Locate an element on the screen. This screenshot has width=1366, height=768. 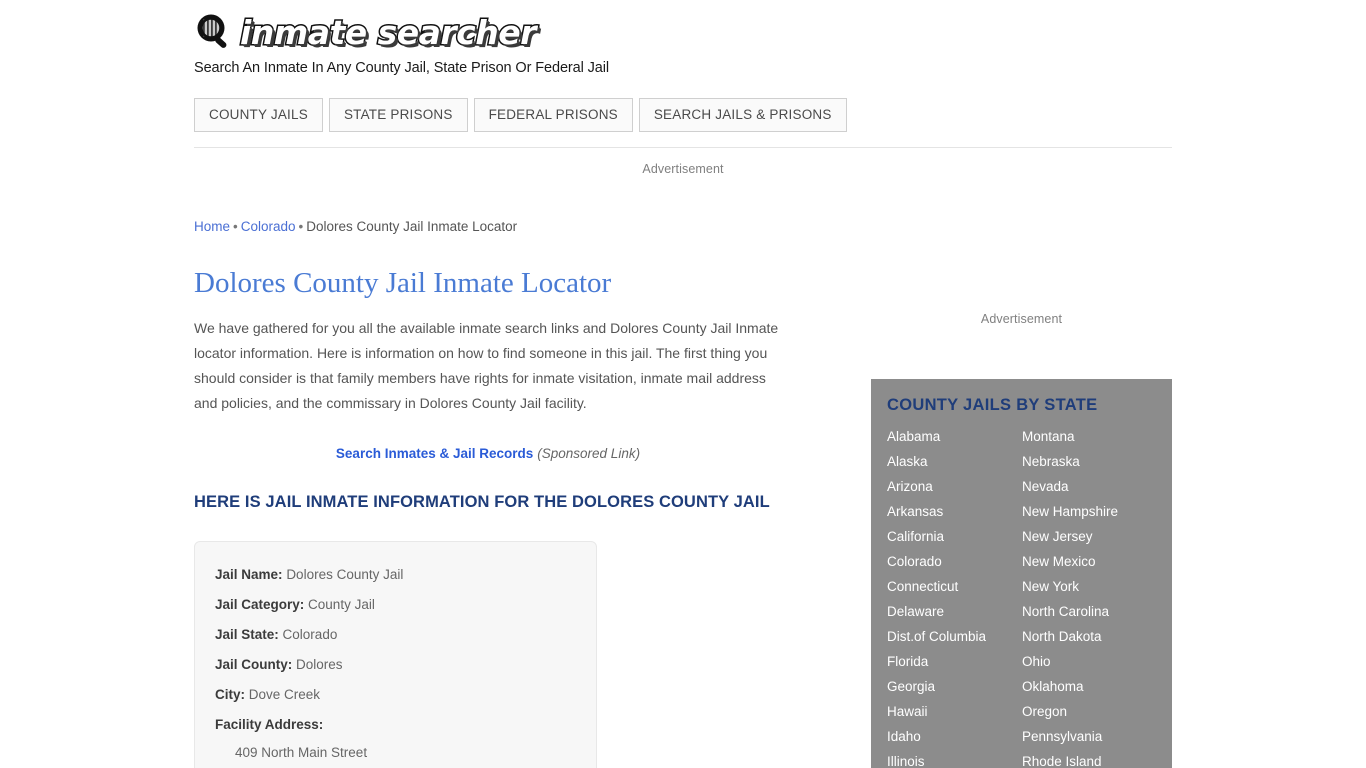
site-logo: inmate searcher is located at coordinates (683, 33).